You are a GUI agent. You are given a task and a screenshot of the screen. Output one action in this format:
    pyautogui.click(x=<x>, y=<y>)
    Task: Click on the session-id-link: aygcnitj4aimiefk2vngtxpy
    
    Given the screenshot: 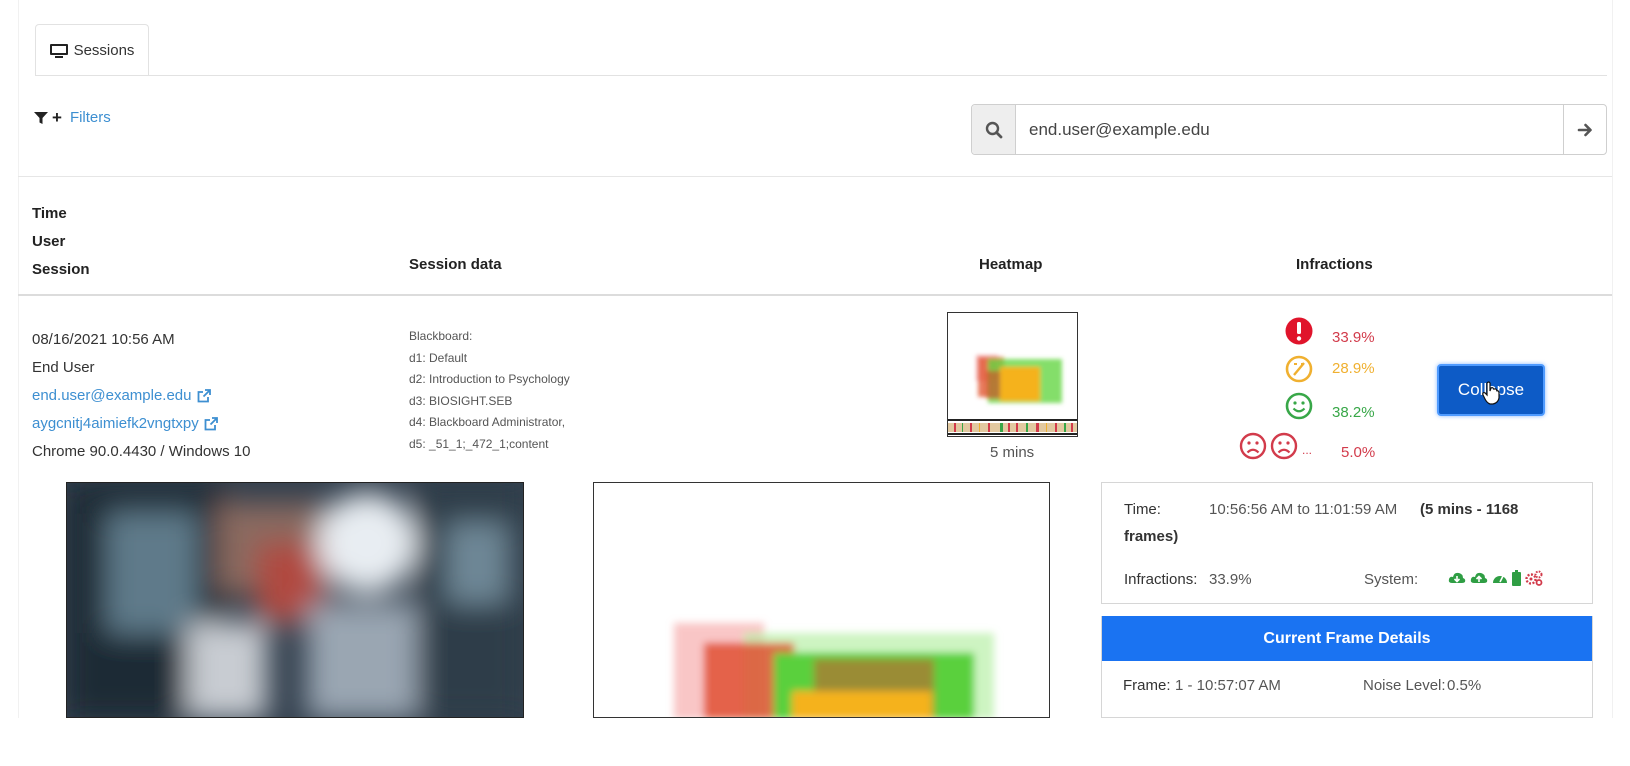 What is the action you would take?
    pyautogui.click(x=141, y=424)
    